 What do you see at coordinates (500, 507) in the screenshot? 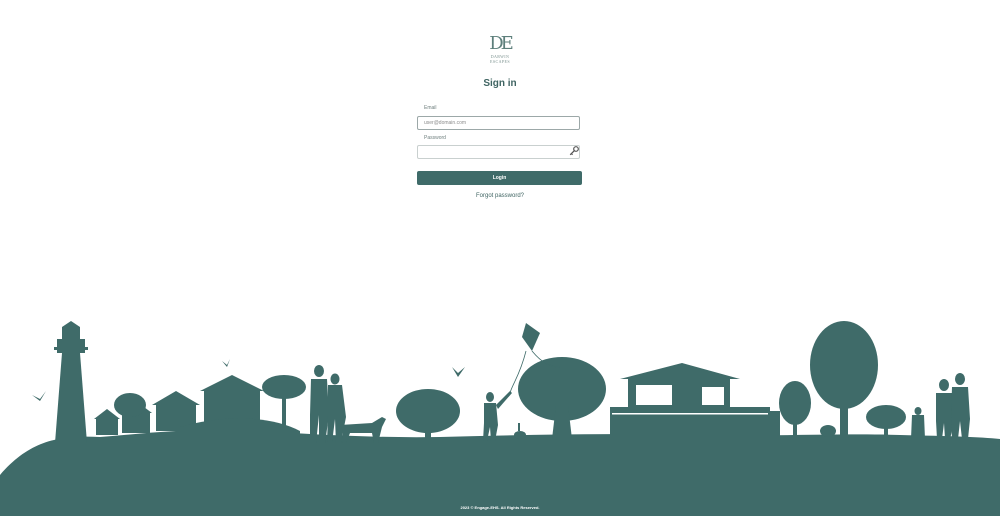
I see `copyright-footer: 2023 © Engage-EHS. All Rights Reserved.` at bounding box center [500, 507].